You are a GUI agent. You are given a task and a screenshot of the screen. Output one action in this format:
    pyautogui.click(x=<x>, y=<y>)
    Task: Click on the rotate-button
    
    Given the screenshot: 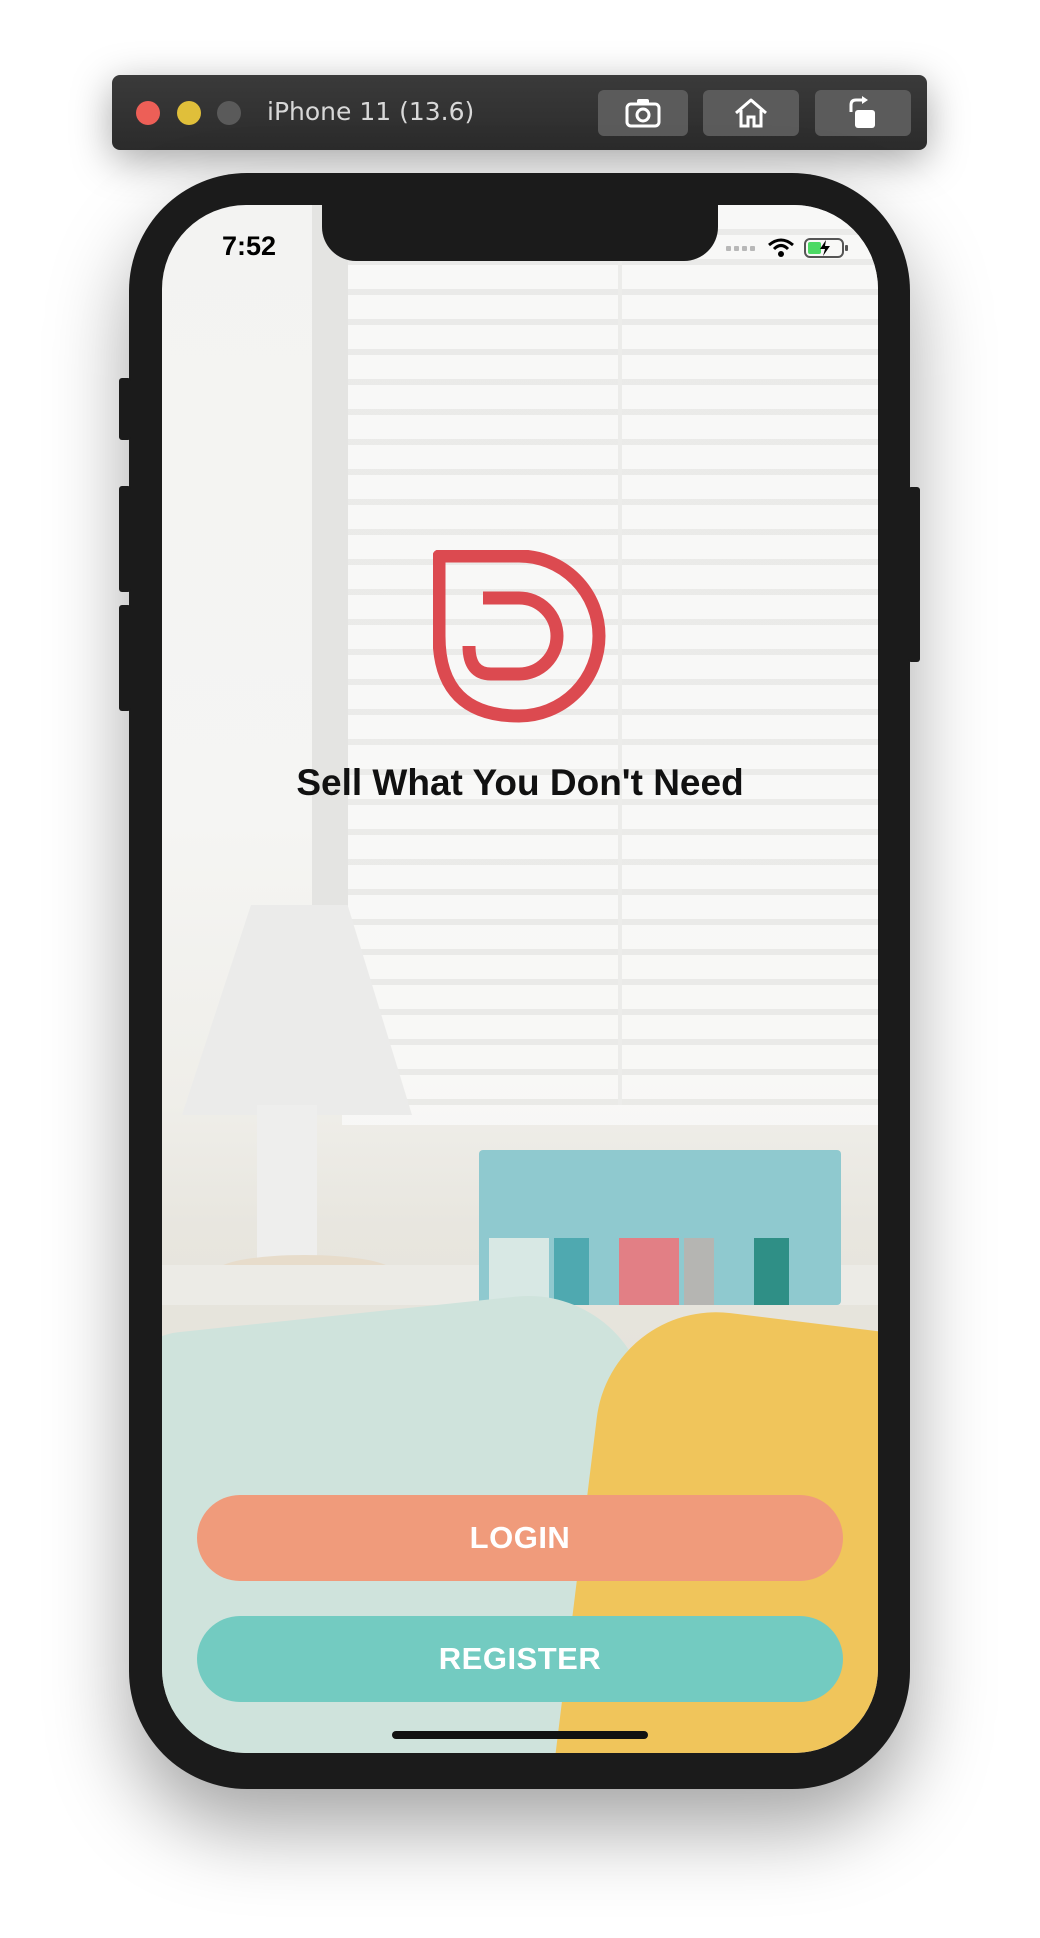 What is the action you would take?
    pyautogui.click(x=863, y=113)
    